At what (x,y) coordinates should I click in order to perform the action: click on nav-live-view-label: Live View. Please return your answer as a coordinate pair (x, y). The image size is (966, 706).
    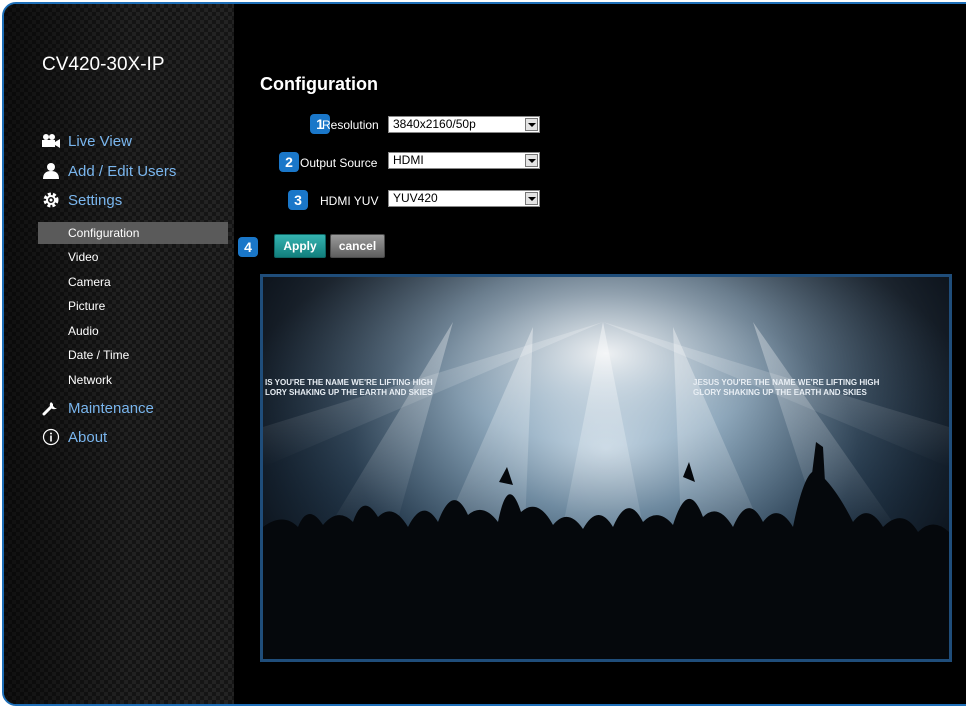
    Looking at the image, I should click on (100, 141).